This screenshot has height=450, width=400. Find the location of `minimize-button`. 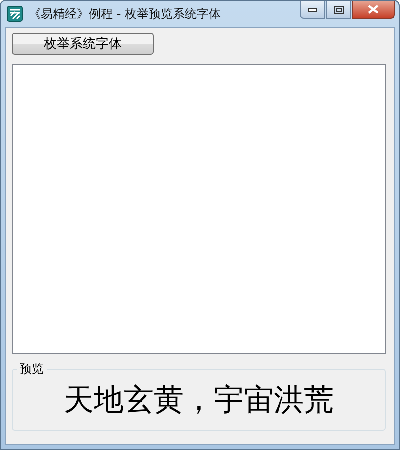

minimize-button is located at coordinates (312, 10).